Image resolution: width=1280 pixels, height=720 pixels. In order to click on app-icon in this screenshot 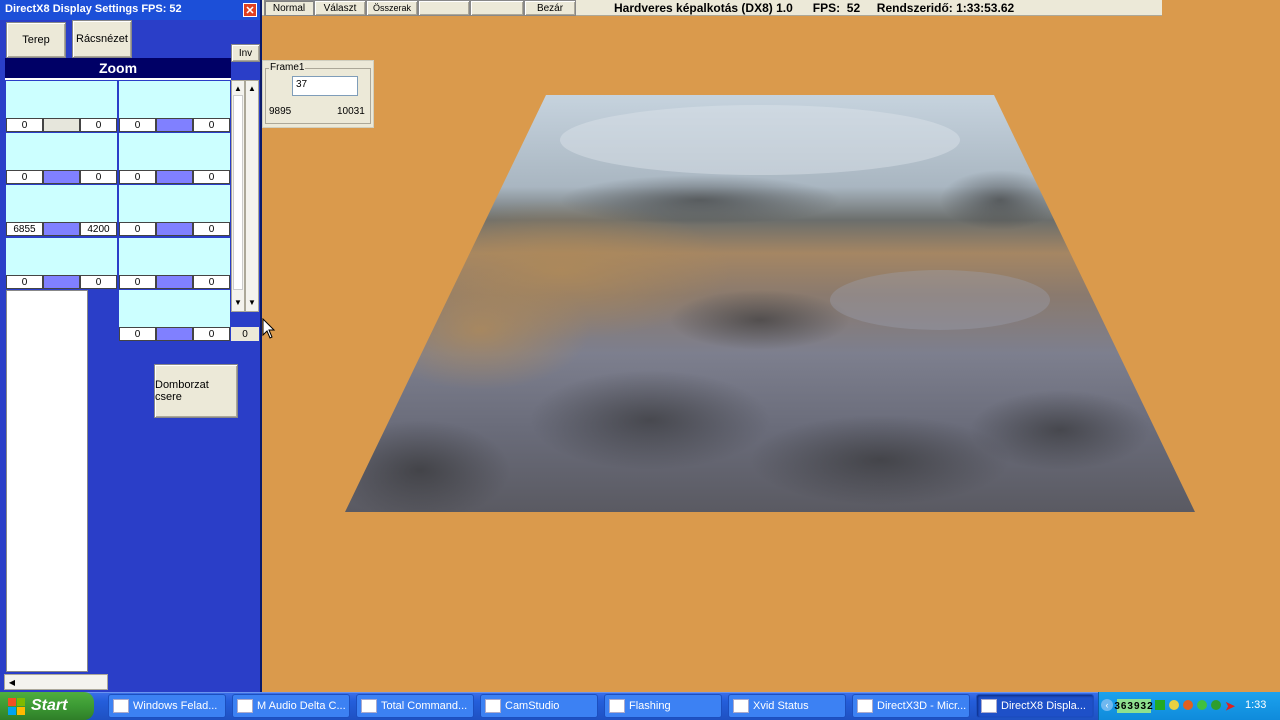, I will do `click(865, 706)`.